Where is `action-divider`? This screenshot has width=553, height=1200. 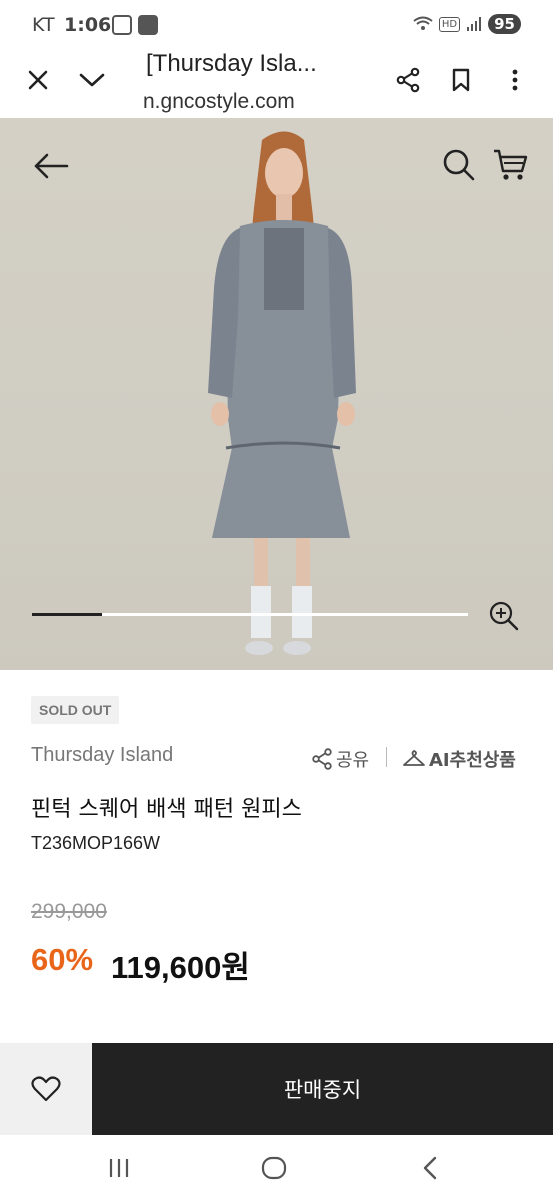
action-divider is located at coordinates (386, 757).